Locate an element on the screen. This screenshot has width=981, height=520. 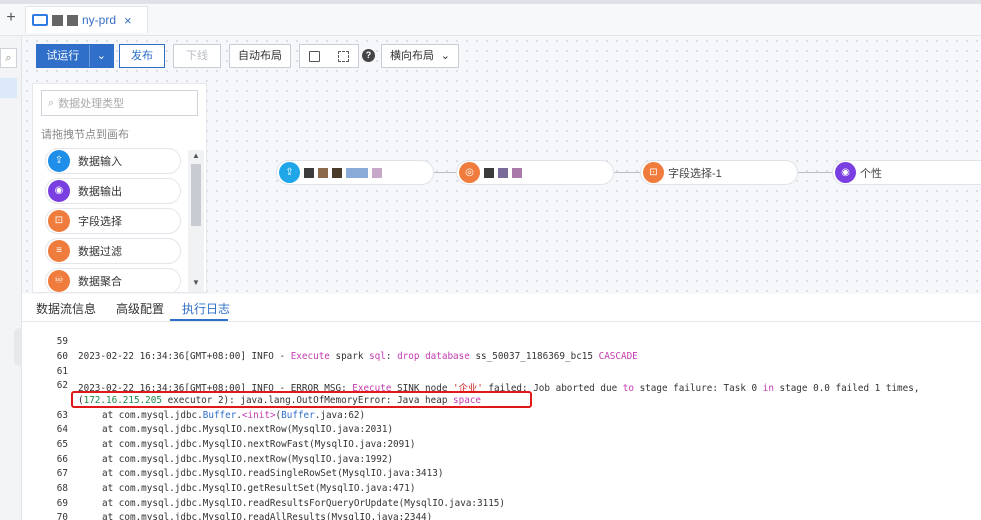
active-tab-indicator is located at coordinates (199, 320).